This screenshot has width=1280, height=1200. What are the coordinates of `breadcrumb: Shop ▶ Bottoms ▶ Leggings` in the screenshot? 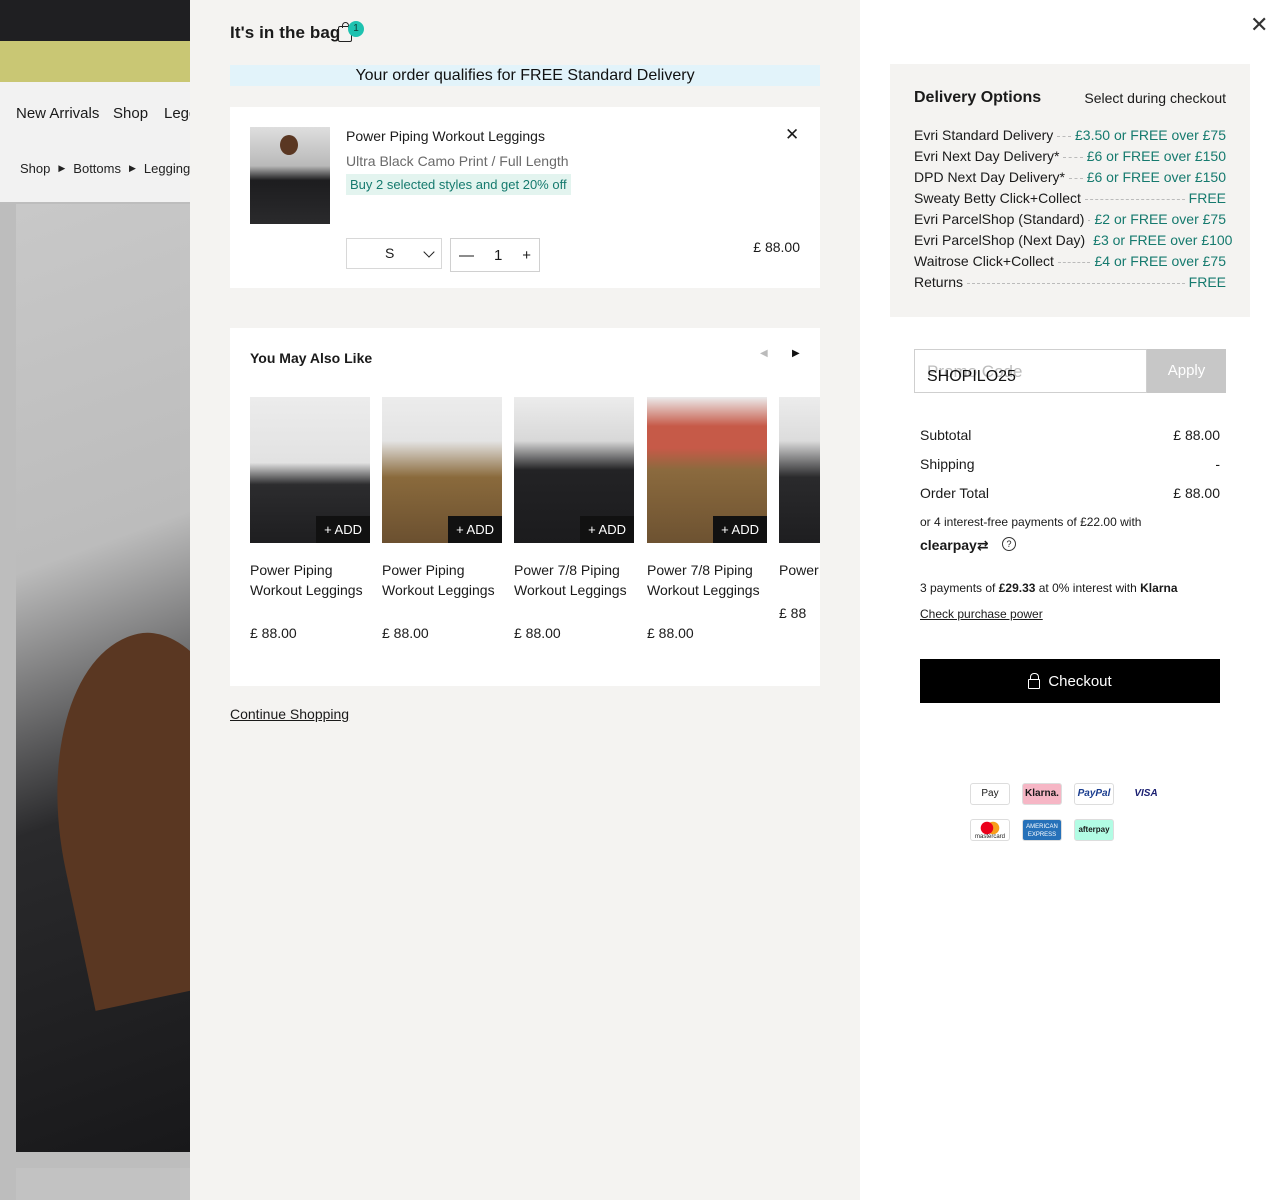 It's located at (108, 168).